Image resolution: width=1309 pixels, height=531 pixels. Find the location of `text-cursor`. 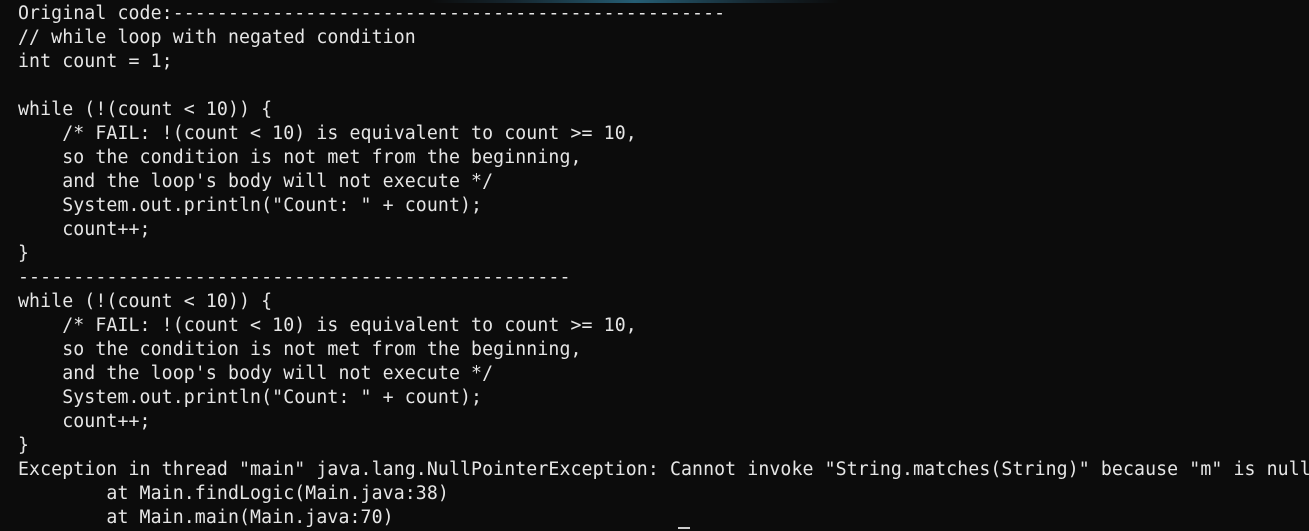

text-cursor is located at coordinates (684, 528).